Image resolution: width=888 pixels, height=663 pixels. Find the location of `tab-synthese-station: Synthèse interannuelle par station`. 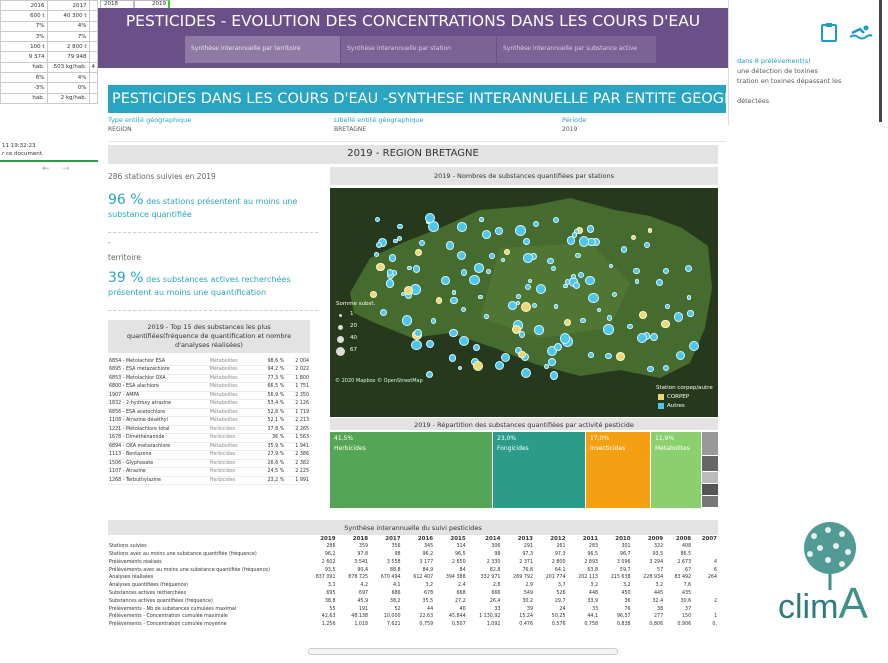

tab-synthese-station: Synthèse interannuelle par station is located at coordinates (418, 49).